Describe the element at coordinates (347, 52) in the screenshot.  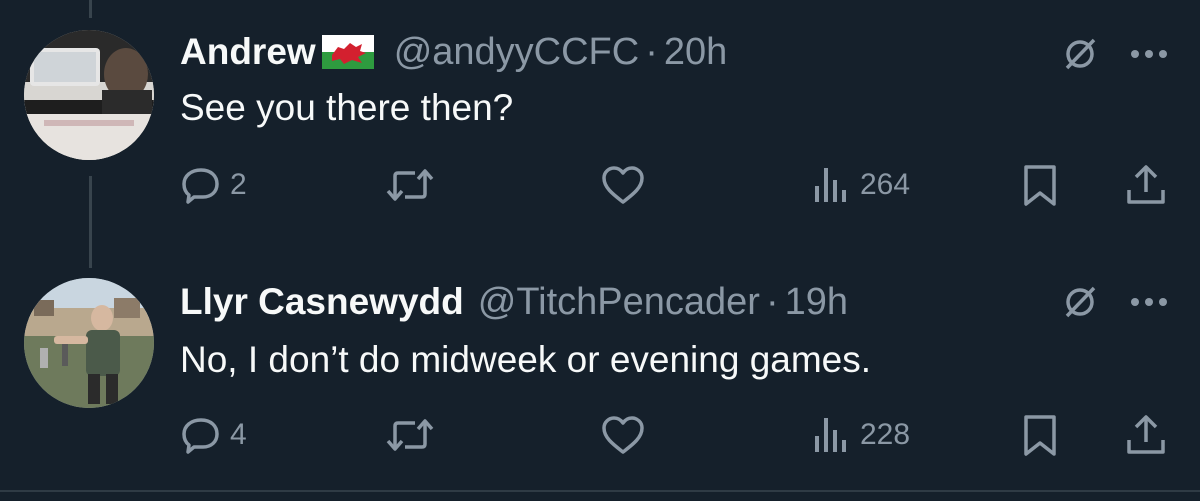
I see `wales-flag-icon` at that location.